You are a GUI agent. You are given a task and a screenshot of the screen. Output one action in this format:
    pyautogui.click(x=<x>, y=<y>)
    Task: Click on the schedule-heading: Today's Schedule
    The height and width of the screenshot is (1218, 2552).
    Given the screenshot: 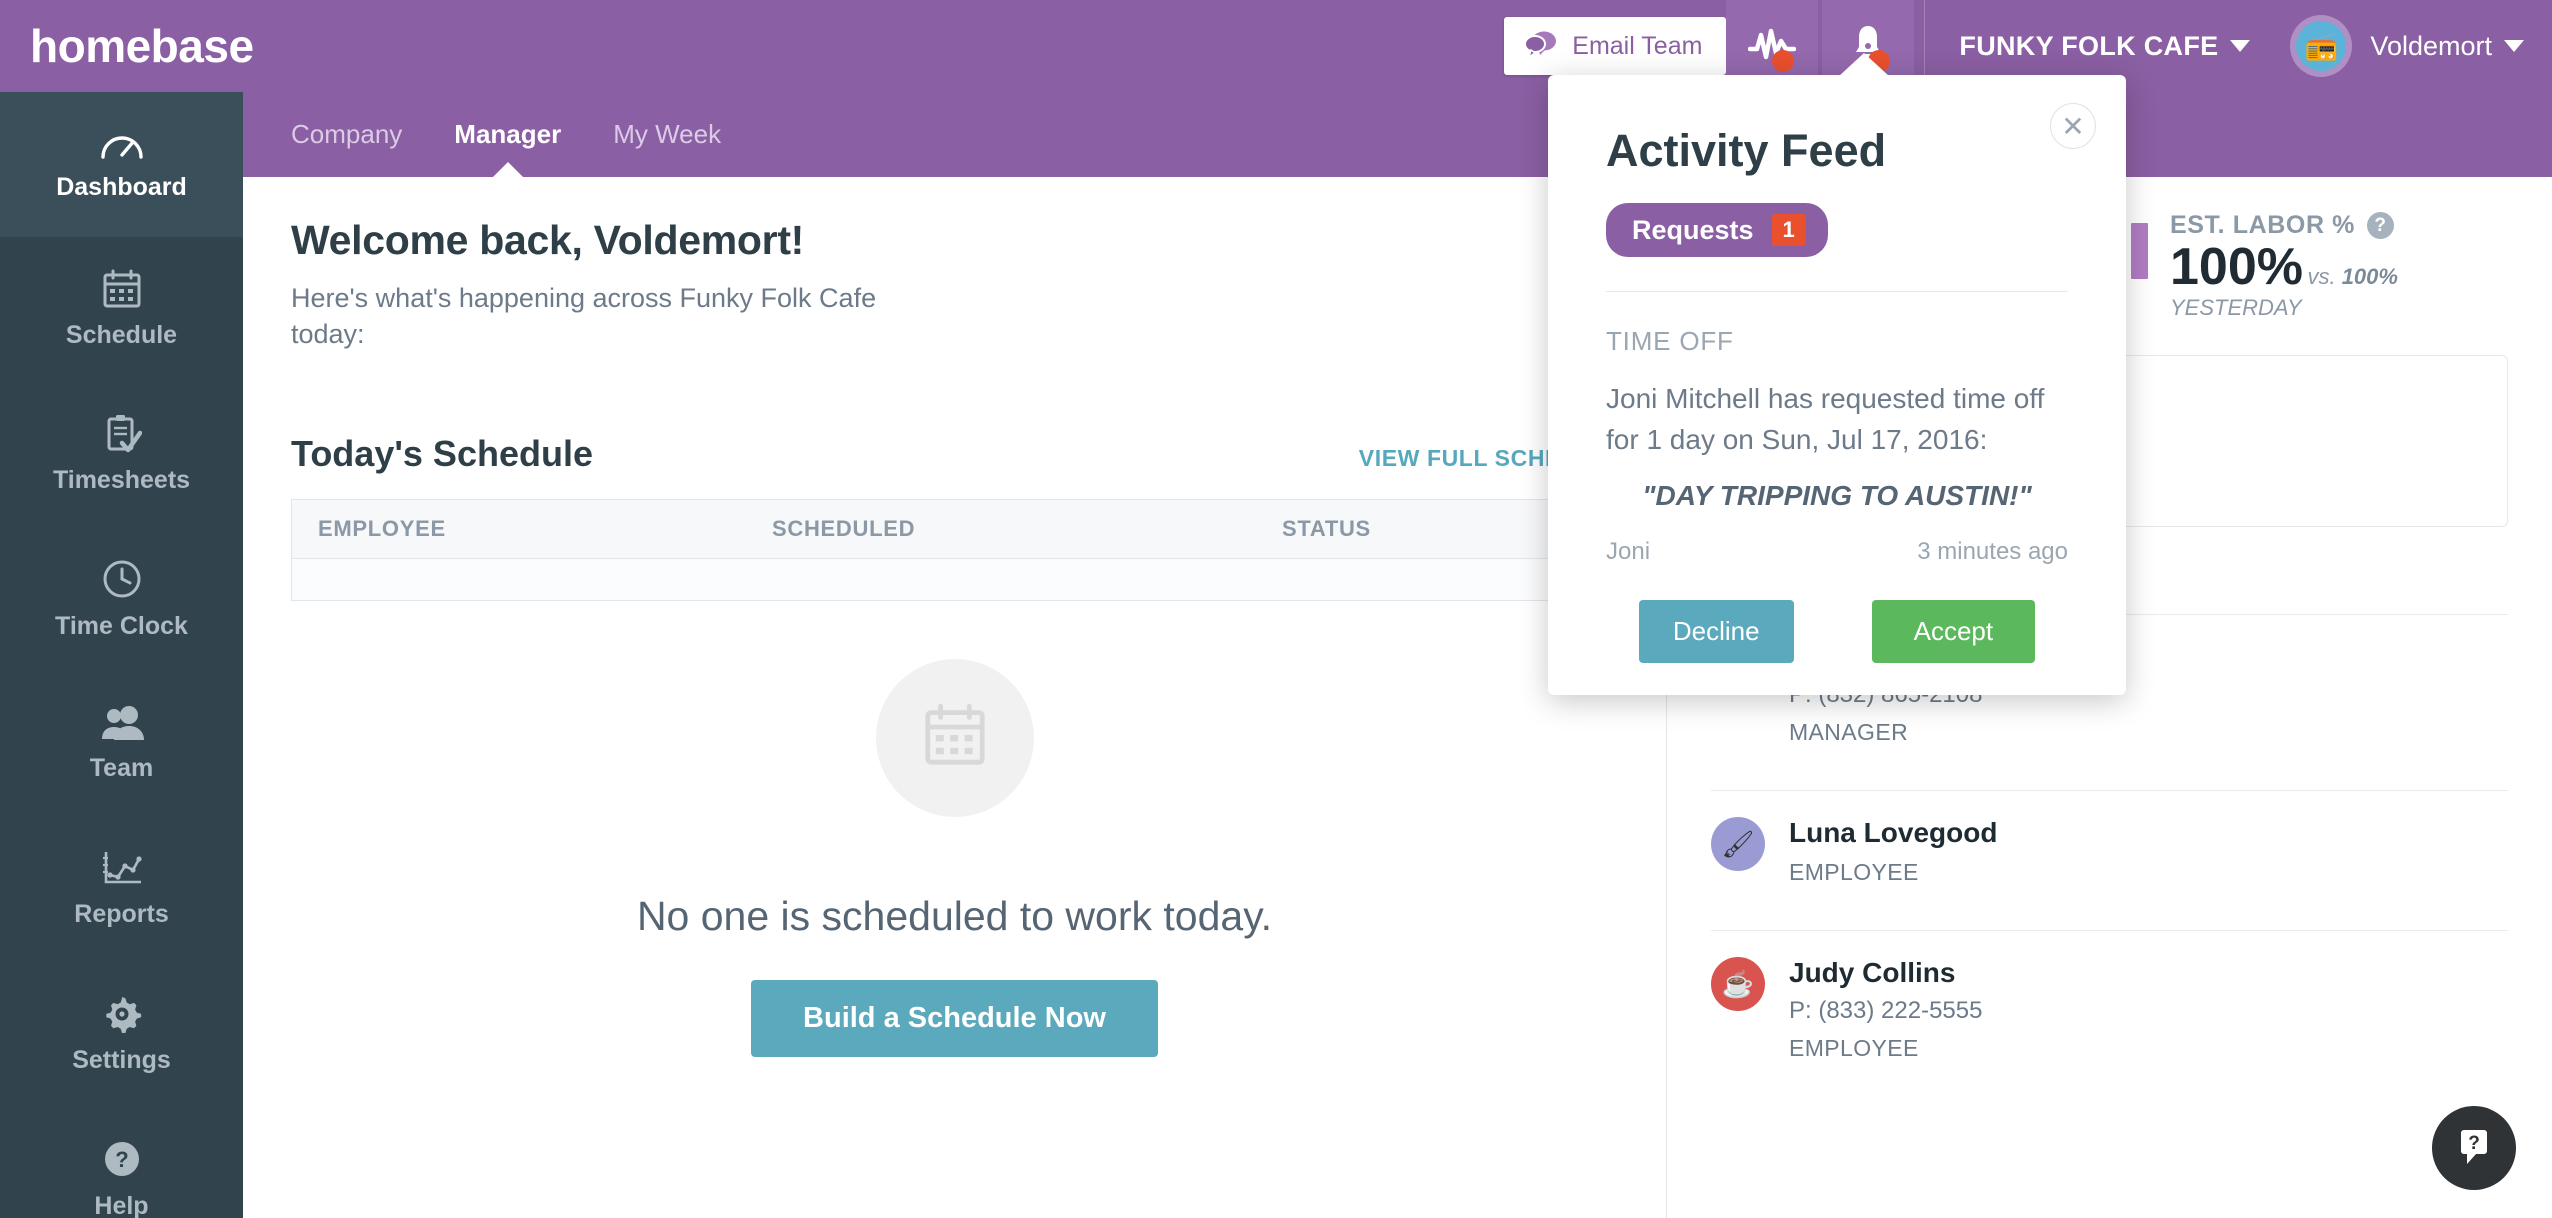 What is the action you would take?
    pyautogui.click(x=442, y=453)
    